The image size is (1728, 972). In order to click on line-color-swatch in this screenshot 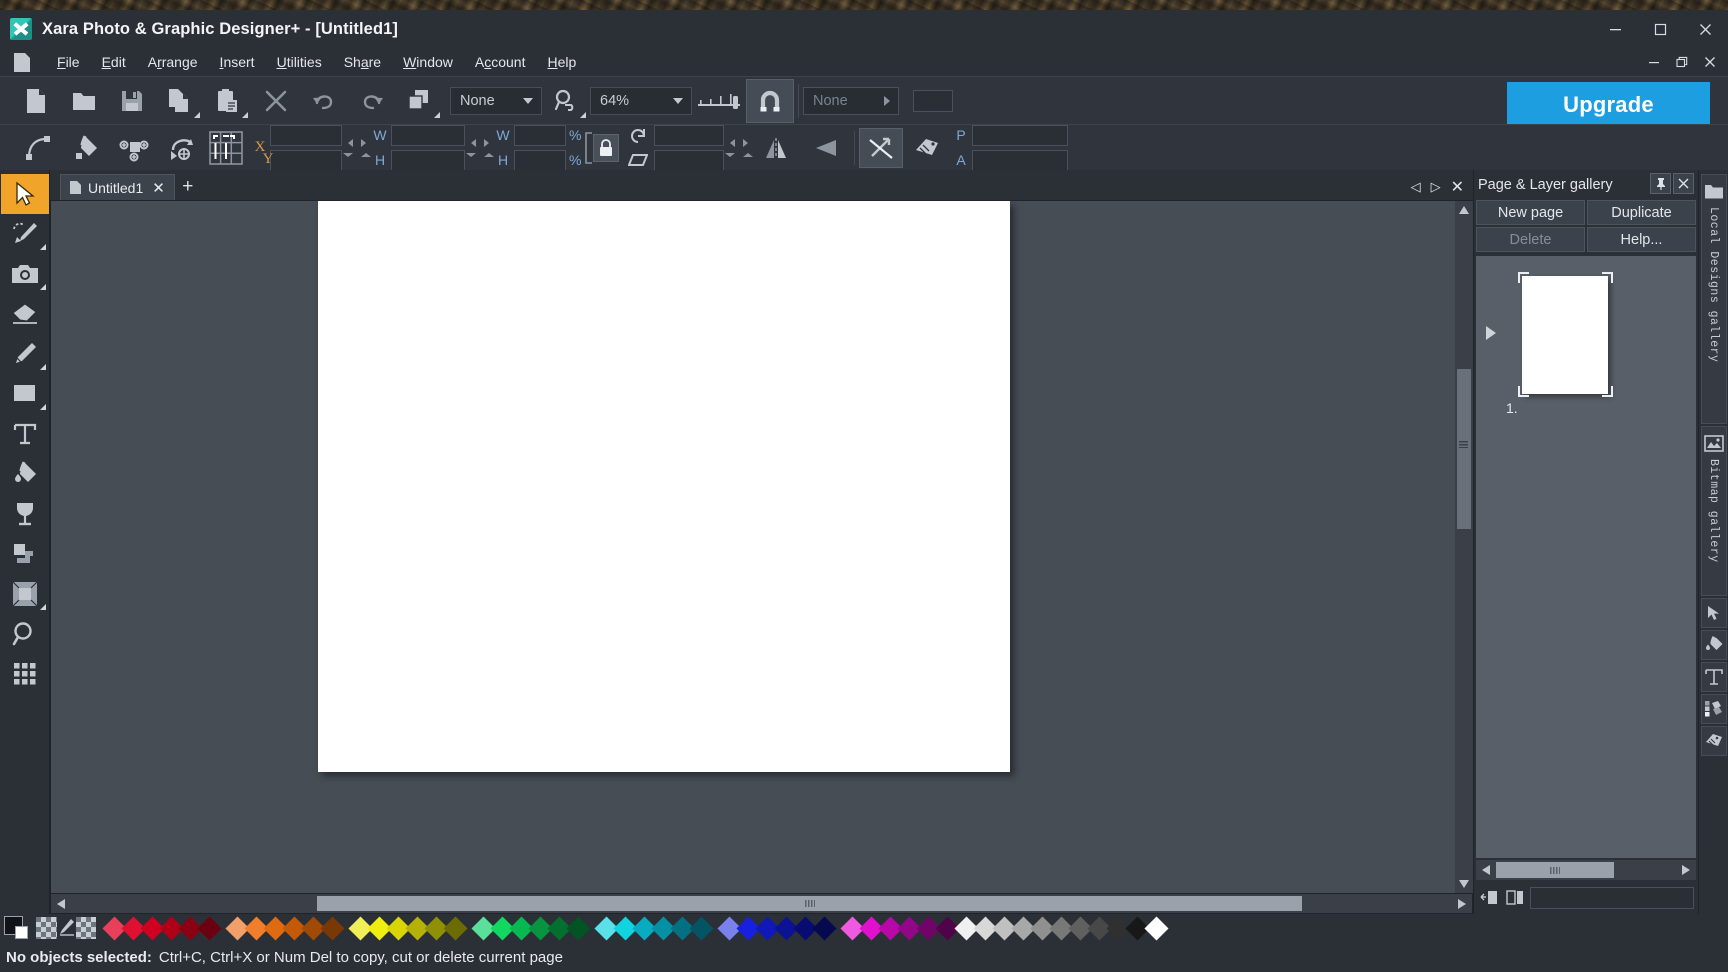, I will do `click(21, 932)`.